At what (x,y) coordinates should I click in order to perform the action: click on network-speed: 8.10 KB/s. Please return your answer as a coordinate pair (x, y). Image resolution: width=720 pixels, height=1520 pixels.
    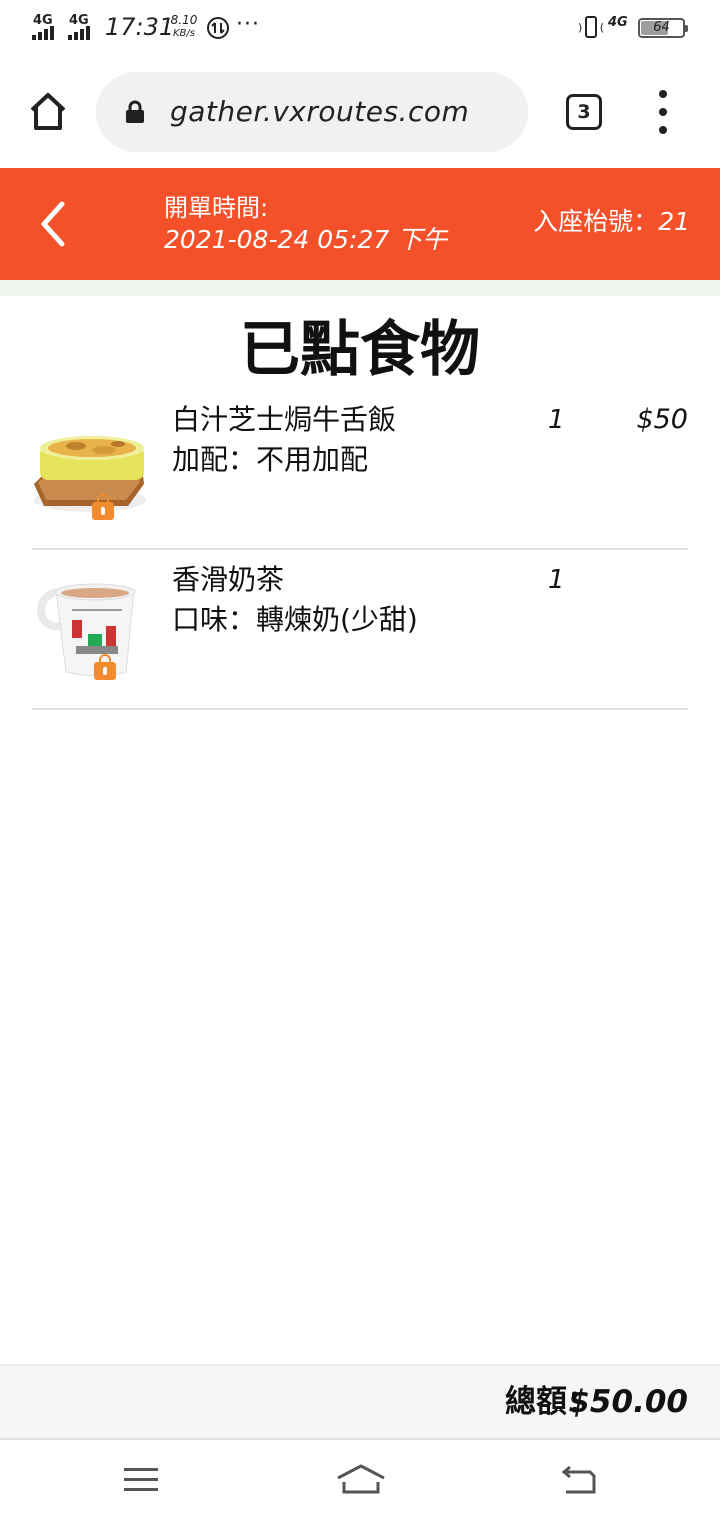
    Looking at the image, I should click on (184, 27).